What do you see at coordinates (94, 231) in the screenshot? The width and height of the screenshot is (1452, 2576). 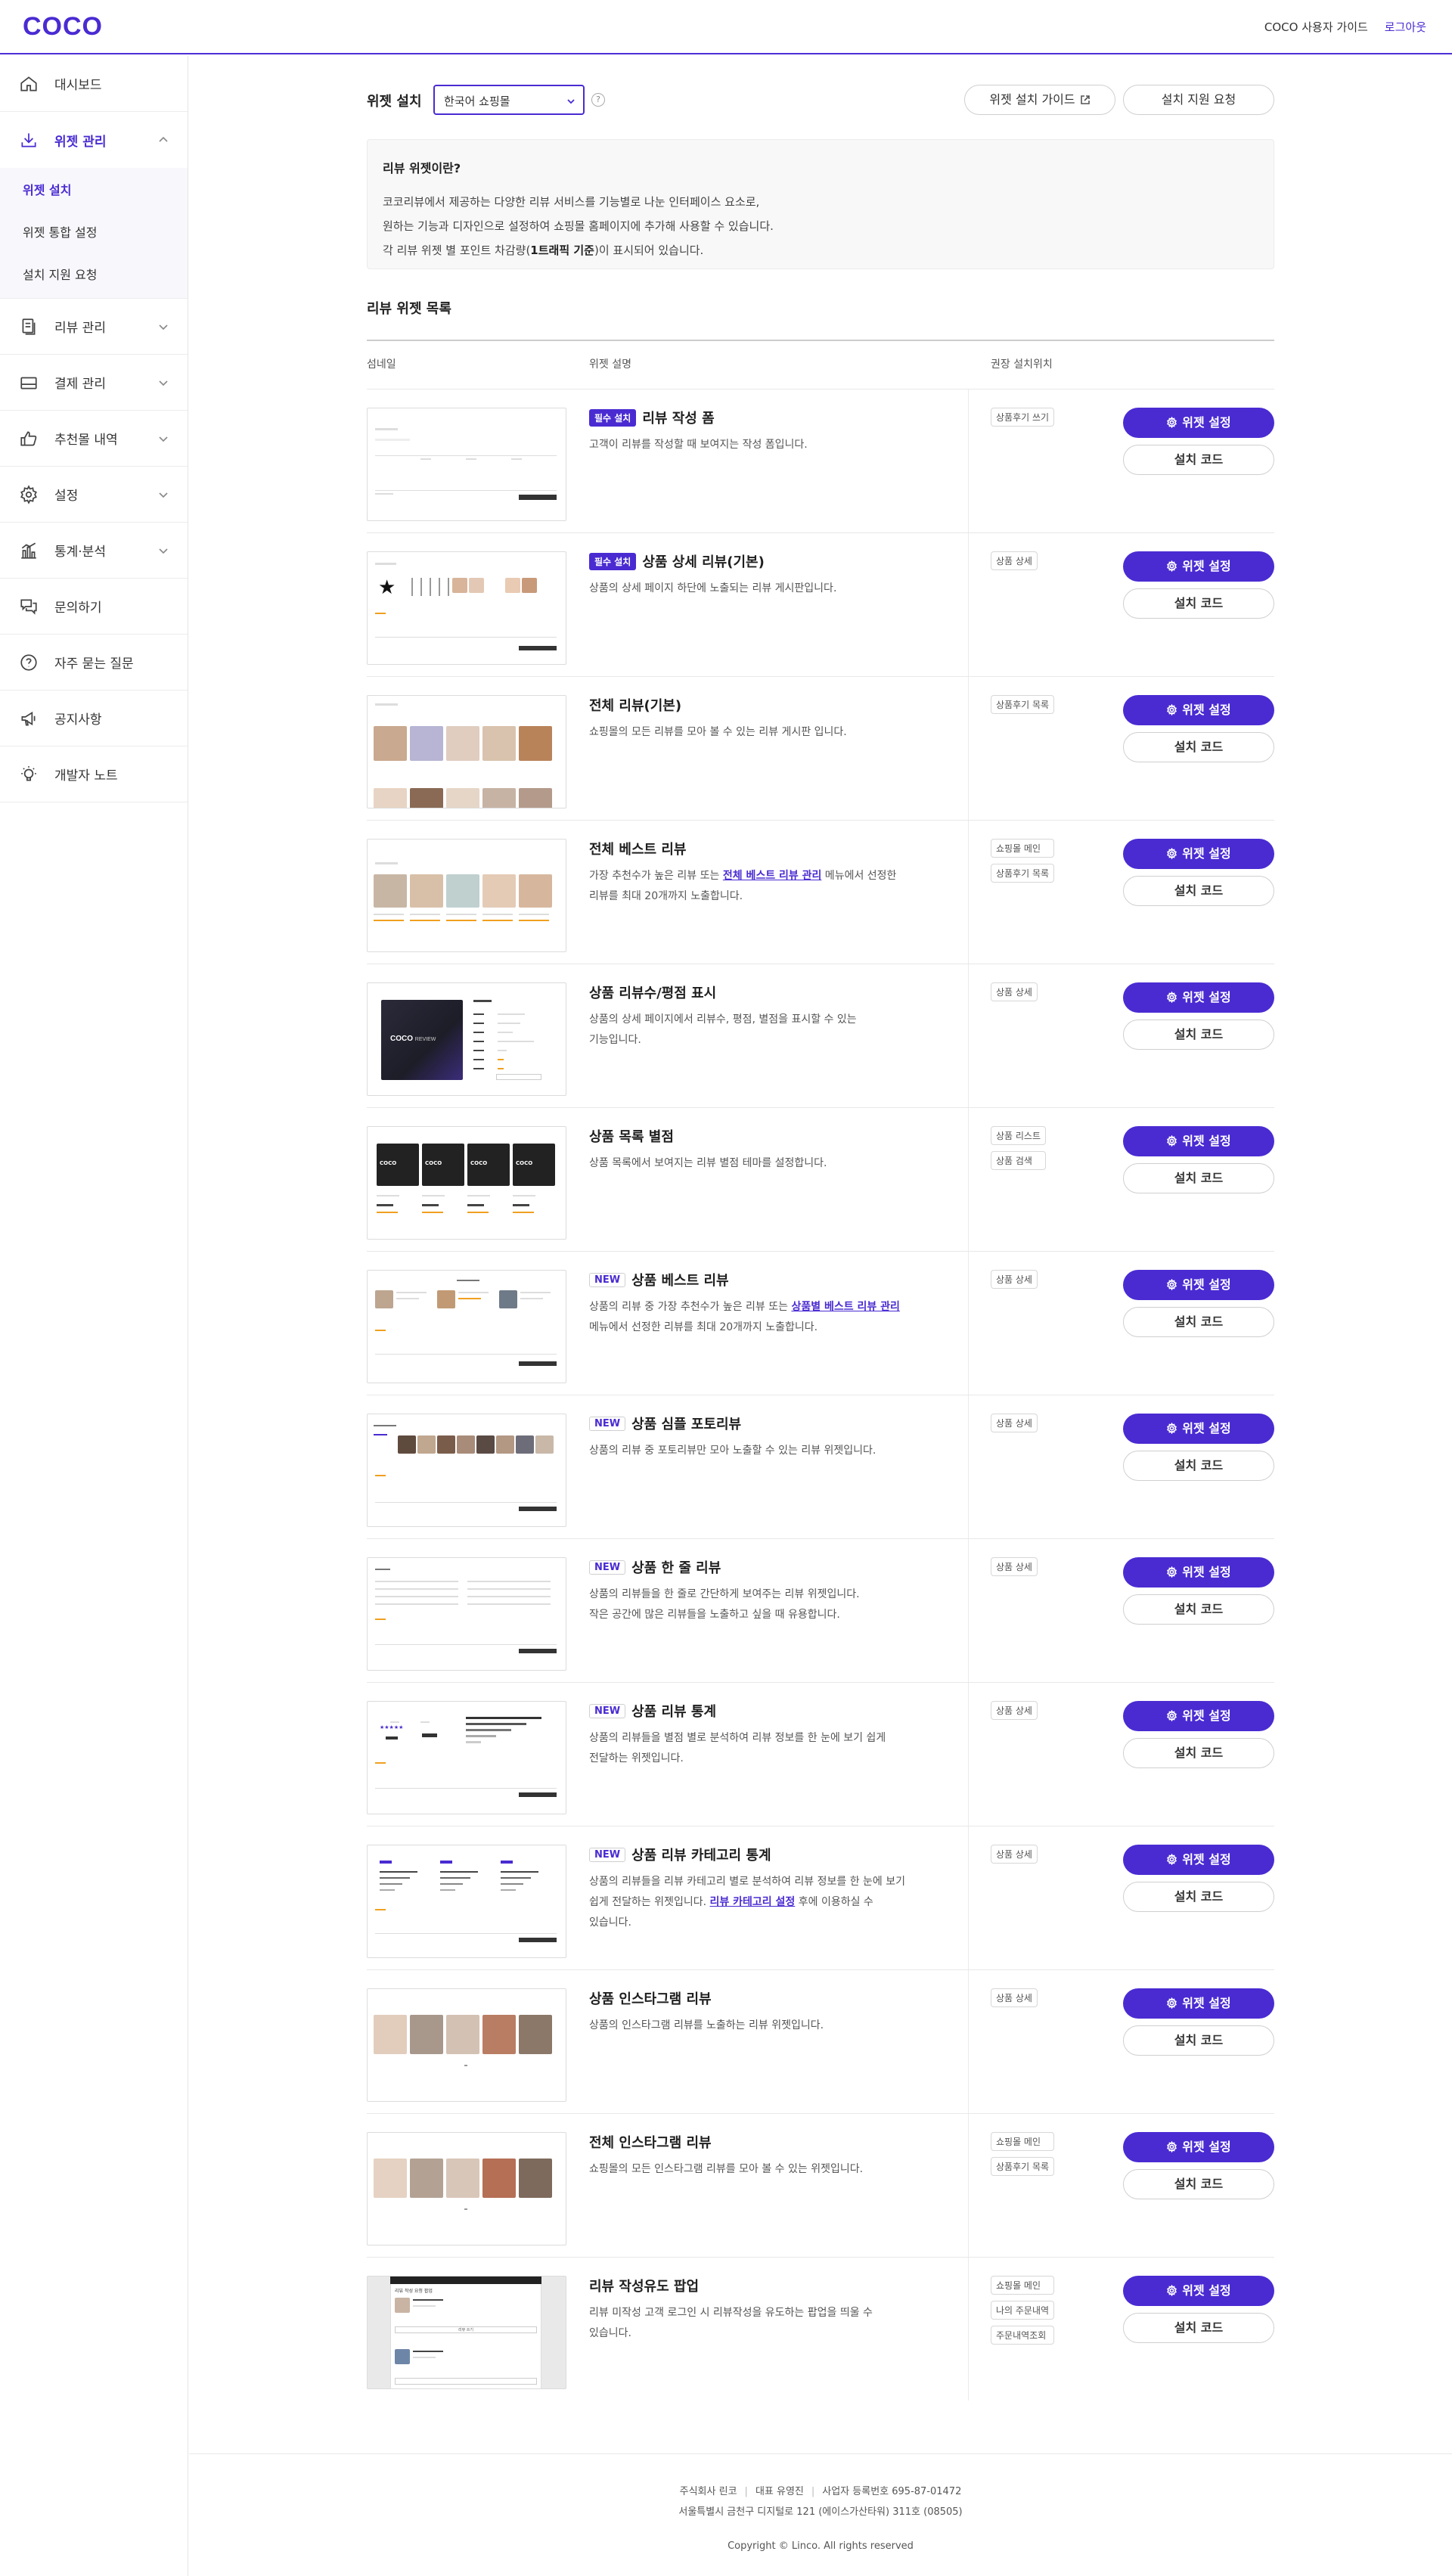 I see `submenu-widget-integration: 위젯 통합 설정` at bounding box center [94, 231].